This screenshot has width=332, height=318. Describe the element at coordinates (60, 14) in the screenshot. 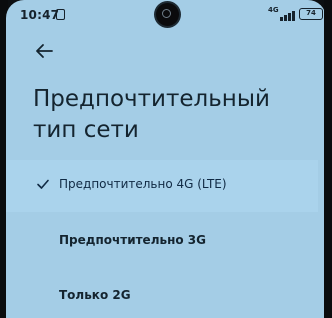

I see `notification-icon` at that location.